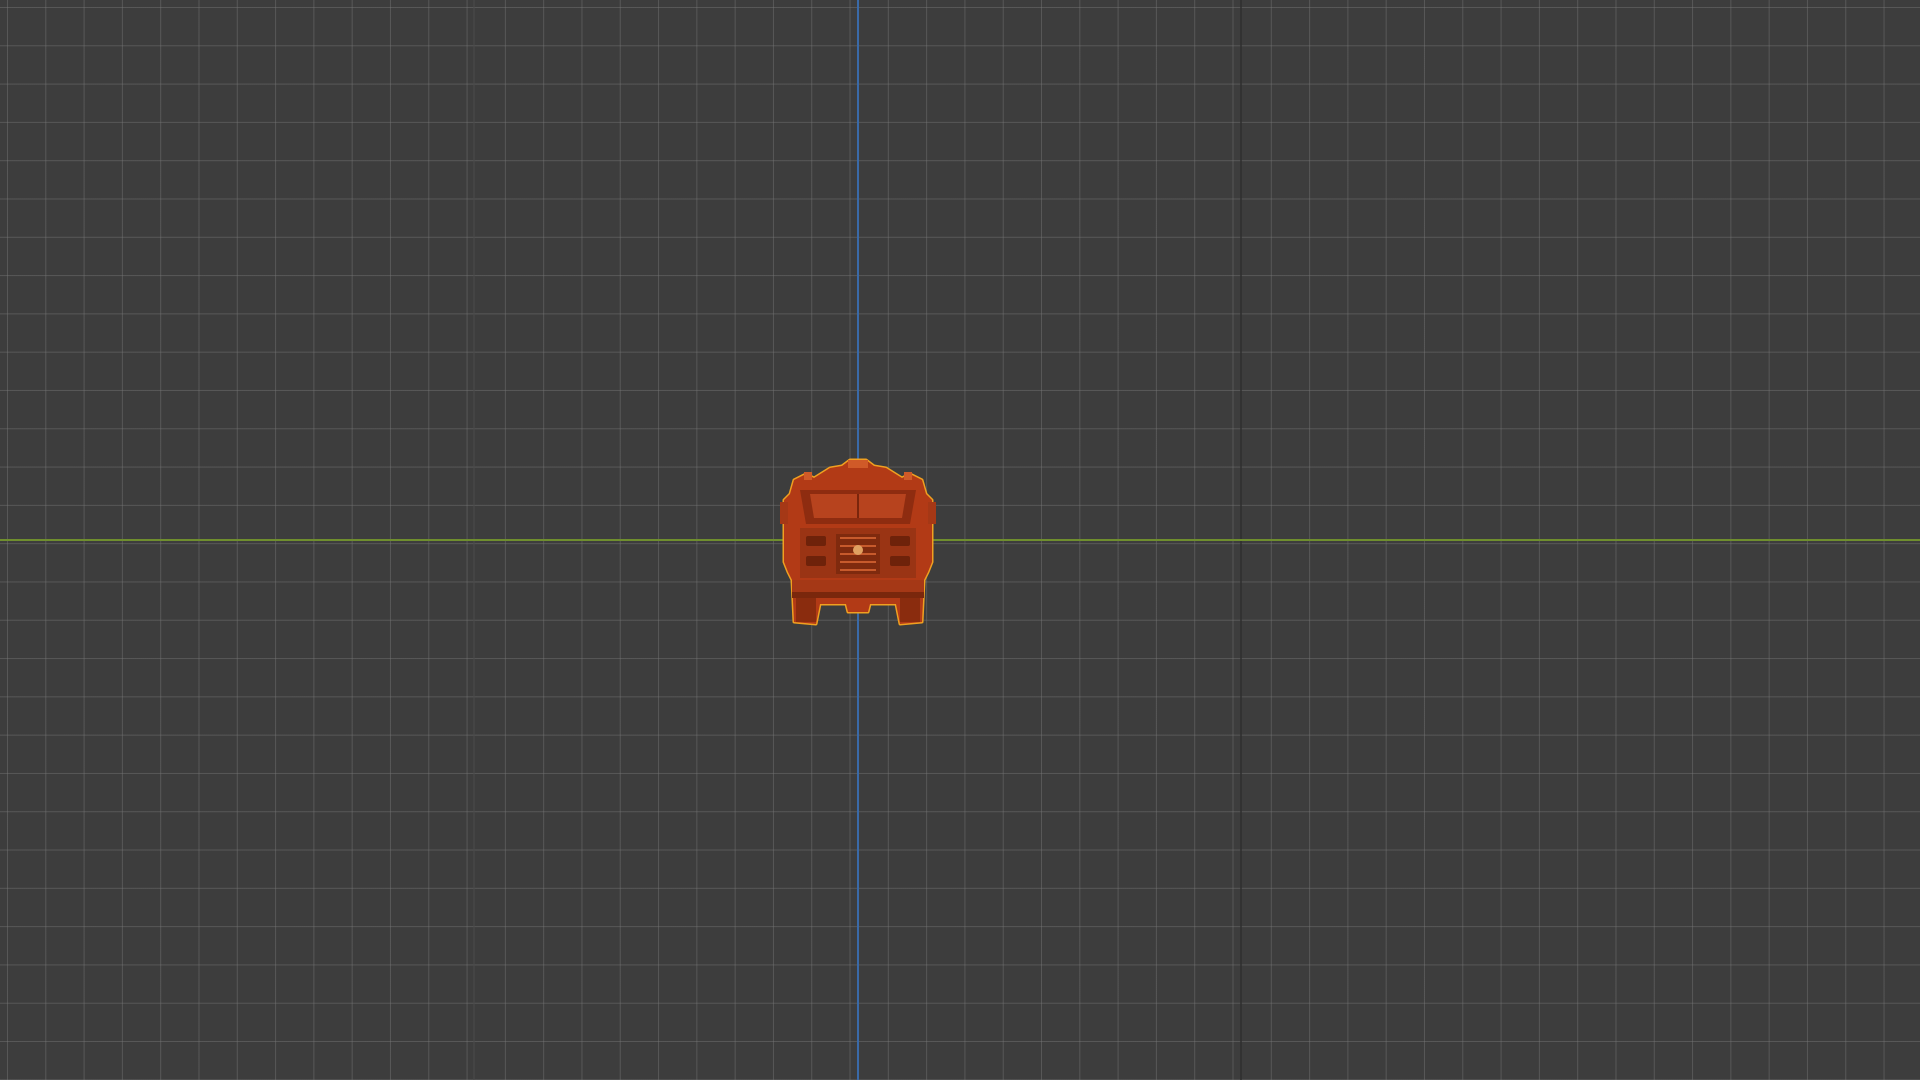  I want to click on selected-vehicle-model, so click(858, 540).